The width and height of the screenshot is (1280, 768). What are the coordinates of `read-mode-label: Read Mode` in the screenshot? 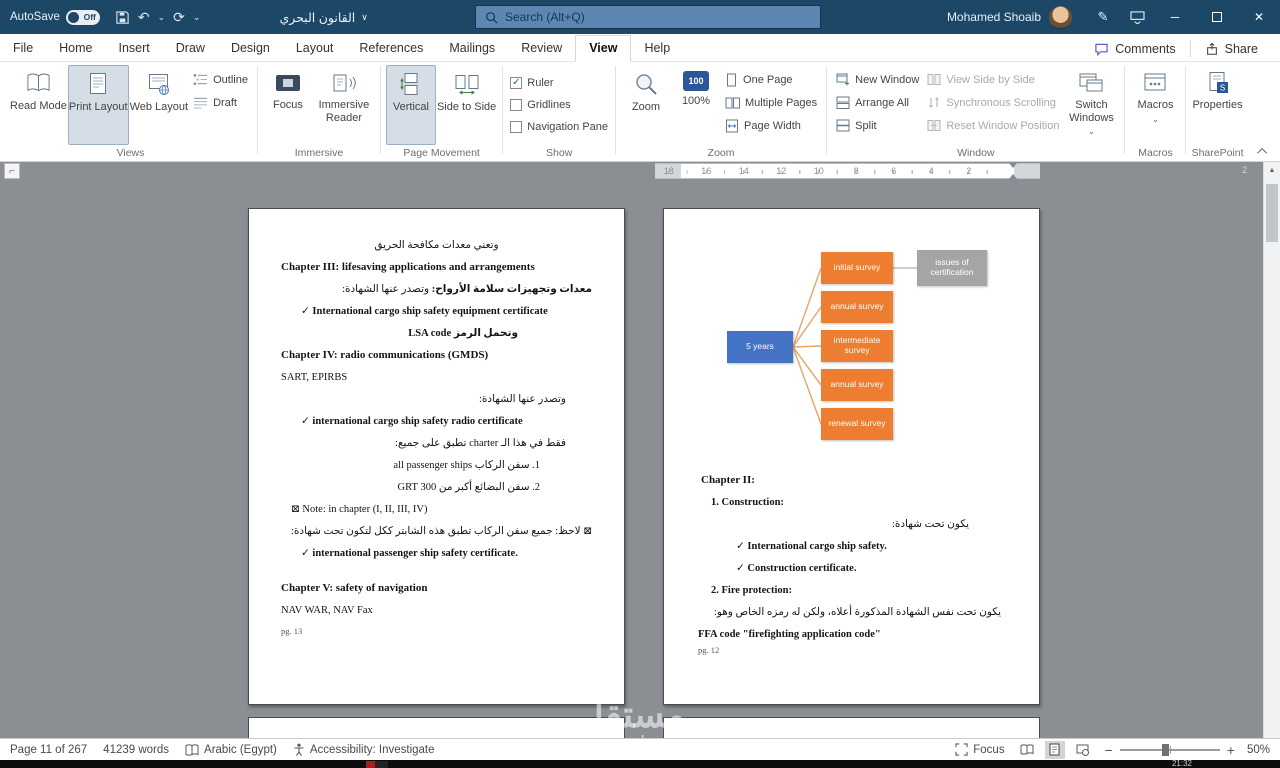 It's located at (38, 106).